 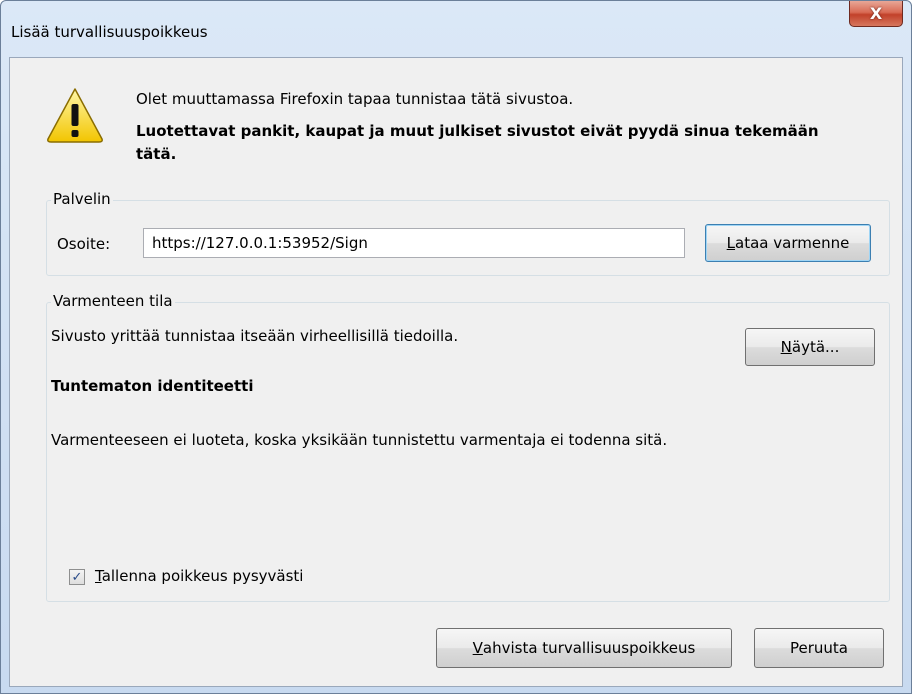 I want to click on server-legend: Palvelin, so click(x=82, y=199).